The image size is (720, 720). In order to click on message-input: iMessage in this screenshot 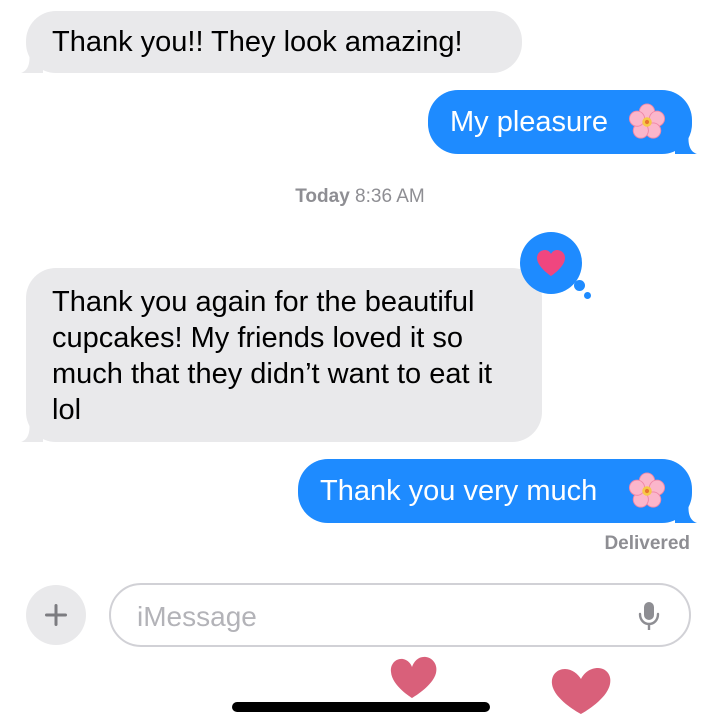, I will do `click(400, 615)`.